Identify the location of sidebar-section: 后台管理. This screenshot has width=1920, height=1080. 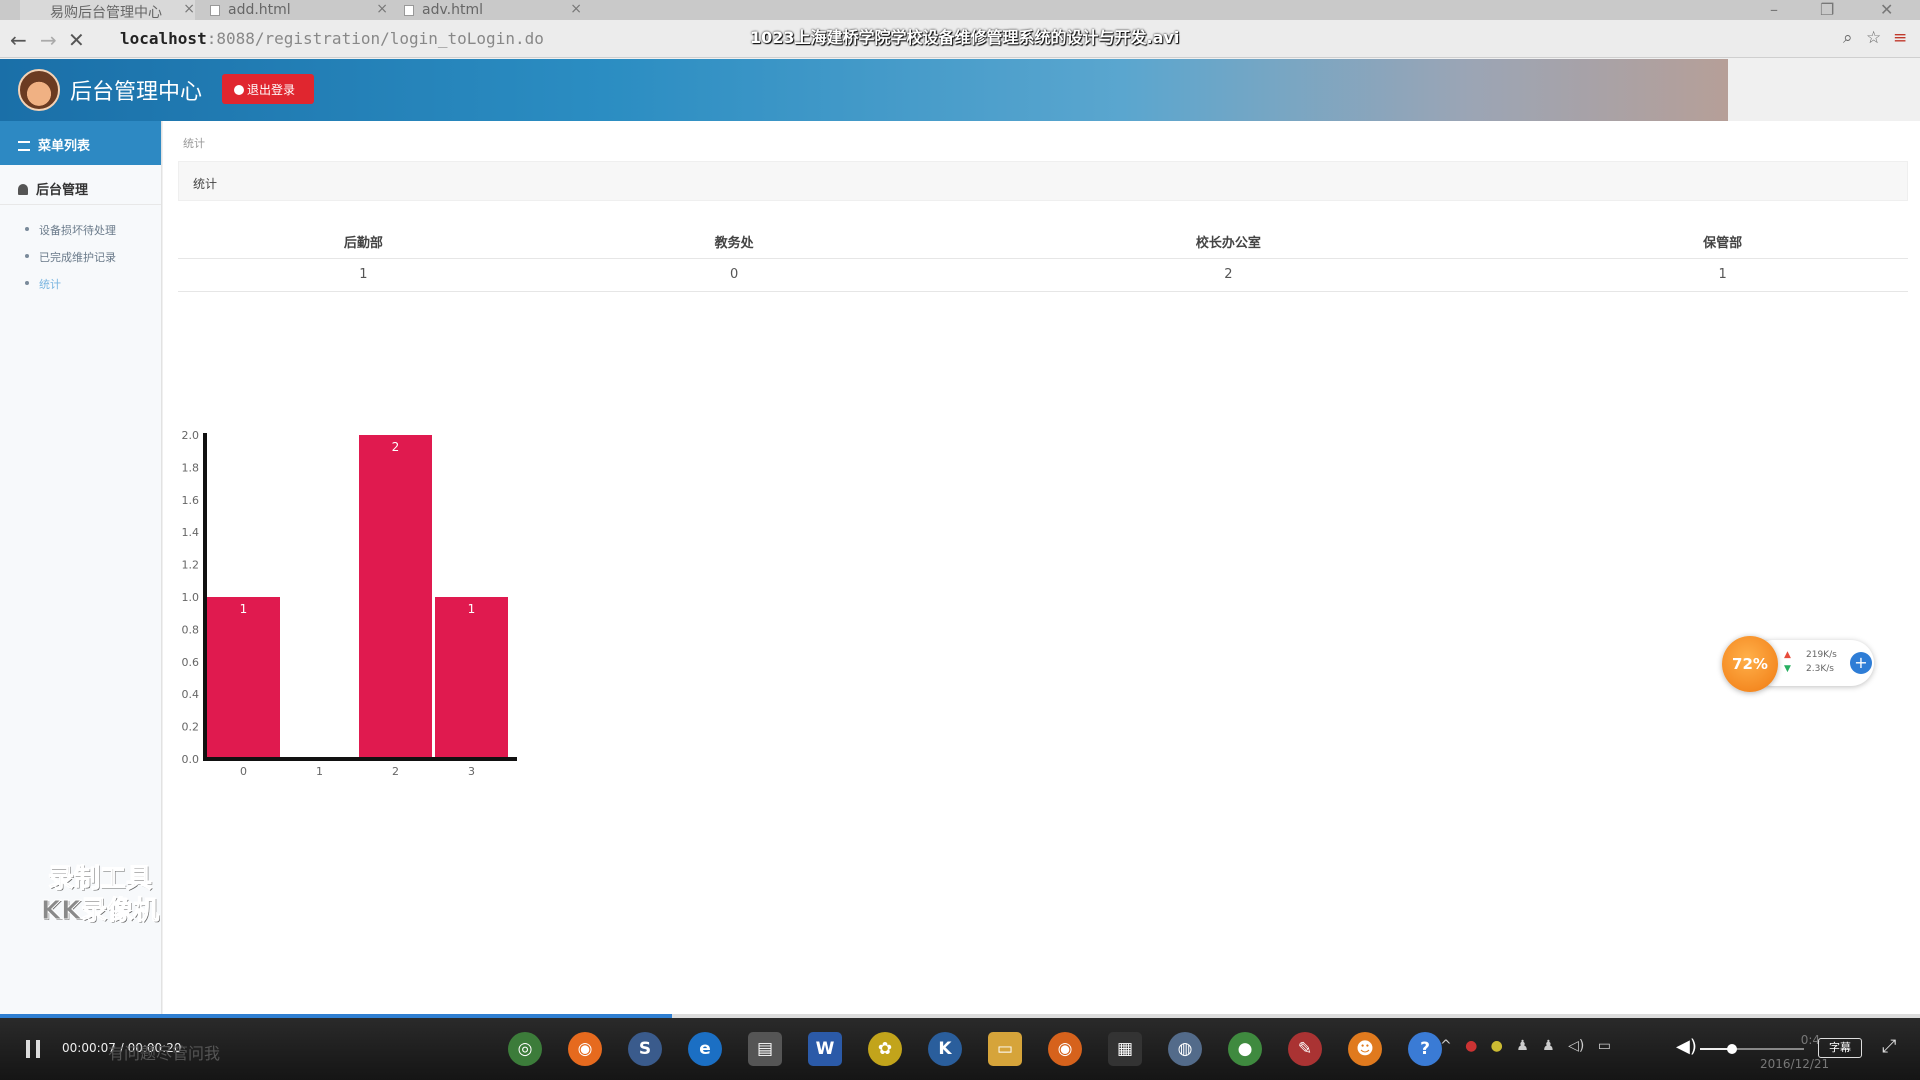
(80, 185).